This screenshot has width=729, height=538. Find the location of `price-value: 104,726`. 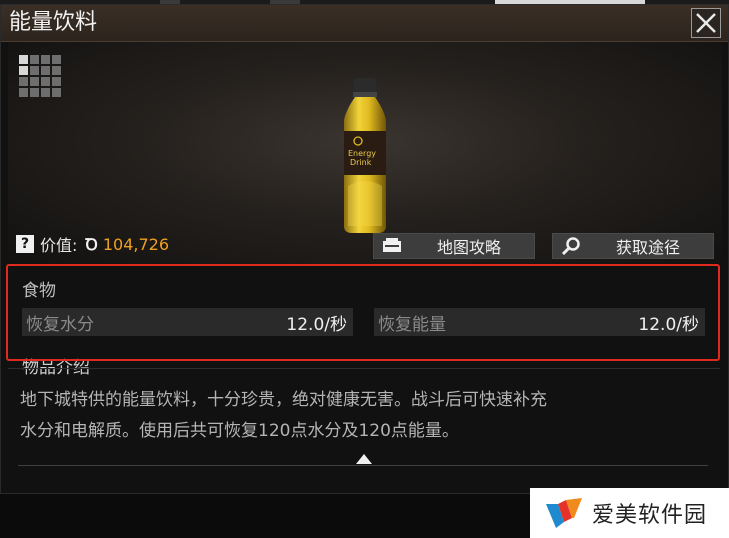

price-value: 104,726 is located at coordinates (136, 244).